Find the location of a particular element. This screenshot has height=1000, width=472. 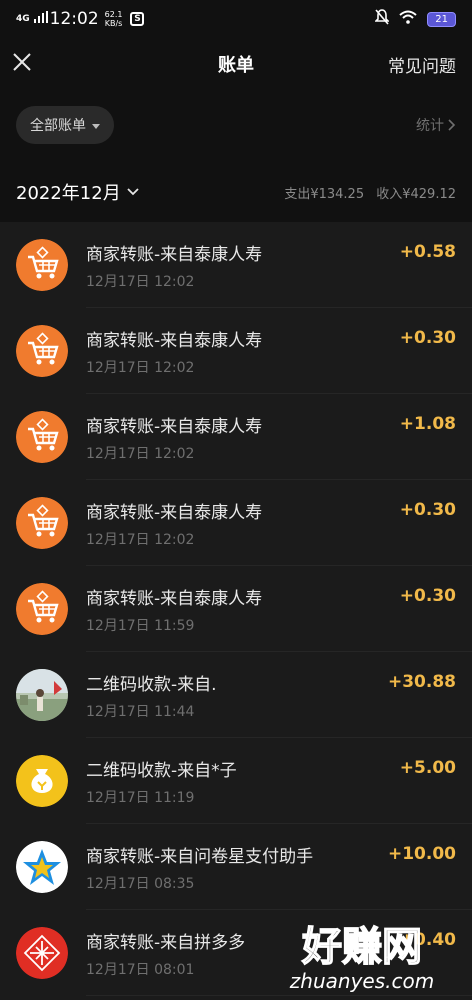

app-notification-icon: S is located at coordinates (137, 19).